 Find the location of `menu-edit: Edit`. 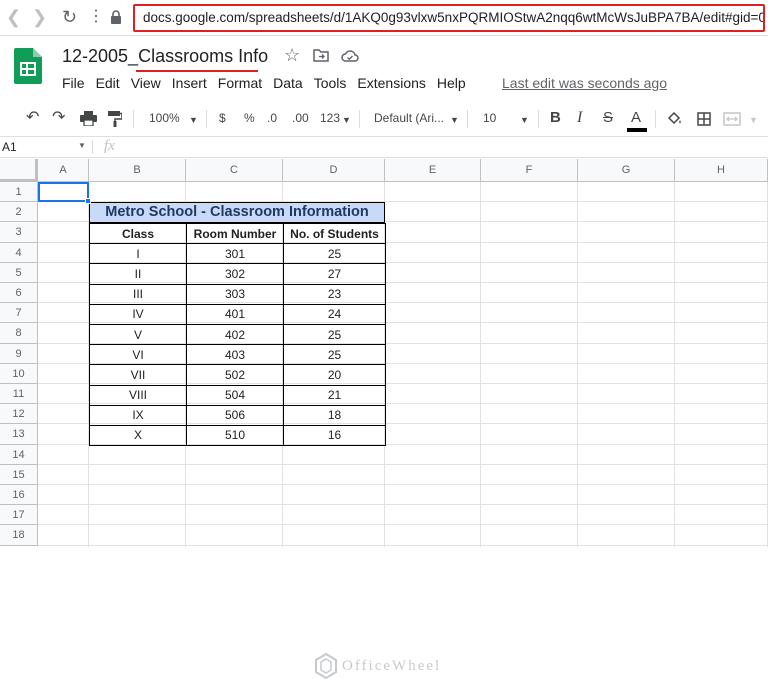

menu-edit: Edit is located at coordinates (108, 83).